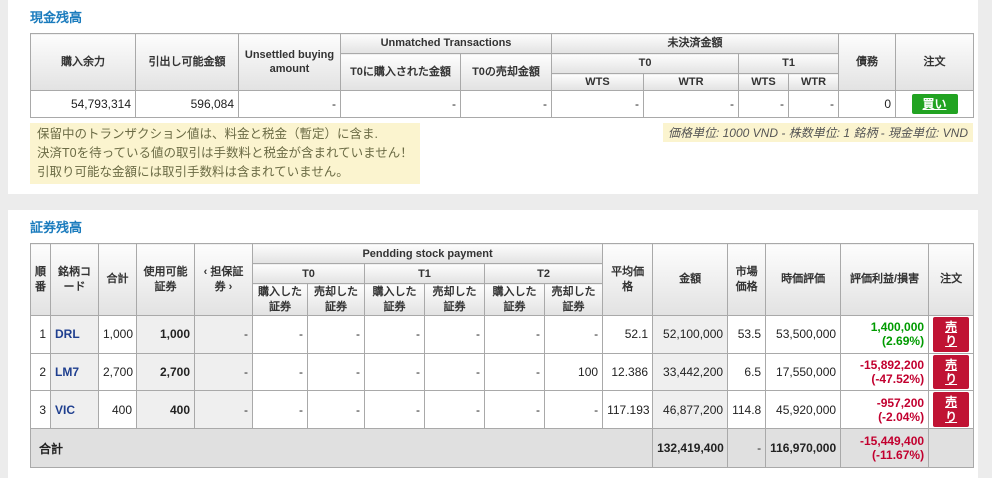 Image resolution: width=992 pixels, height=478 pixels. What do you see at coordinates (193, 172) in the screenshot?
I see `note-line-3: 引取り可能な金額には取引手数料は含まれていません。` at bounding box center [193, 172].